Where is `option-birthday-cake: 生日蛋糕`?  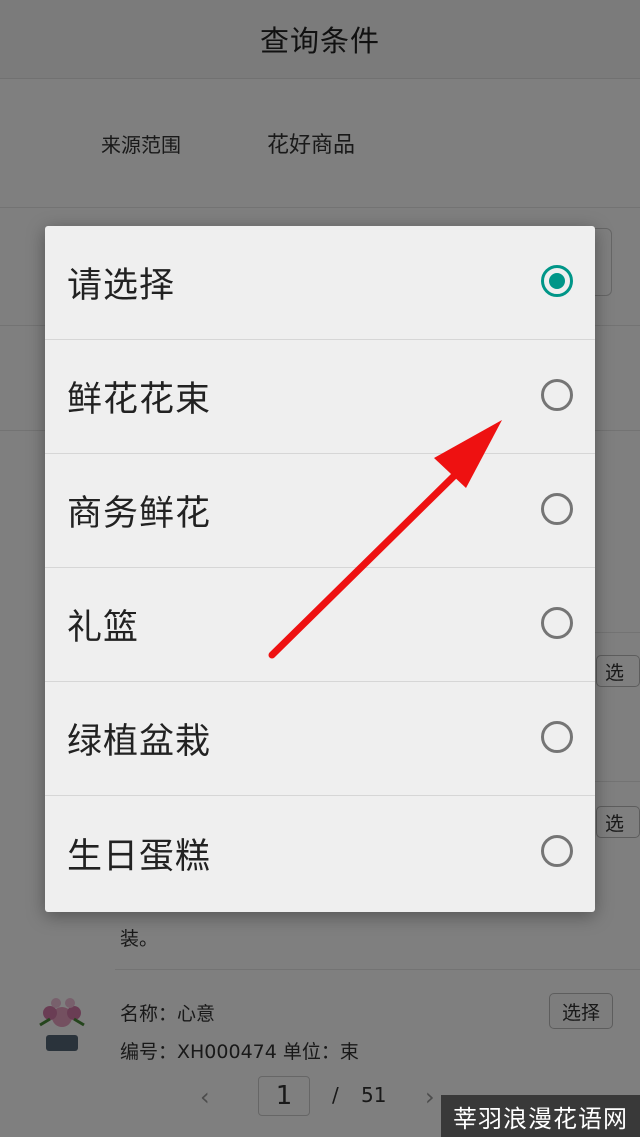
option-birthday-cake: 生日蛋糕 is located at coordinates (320, 853).